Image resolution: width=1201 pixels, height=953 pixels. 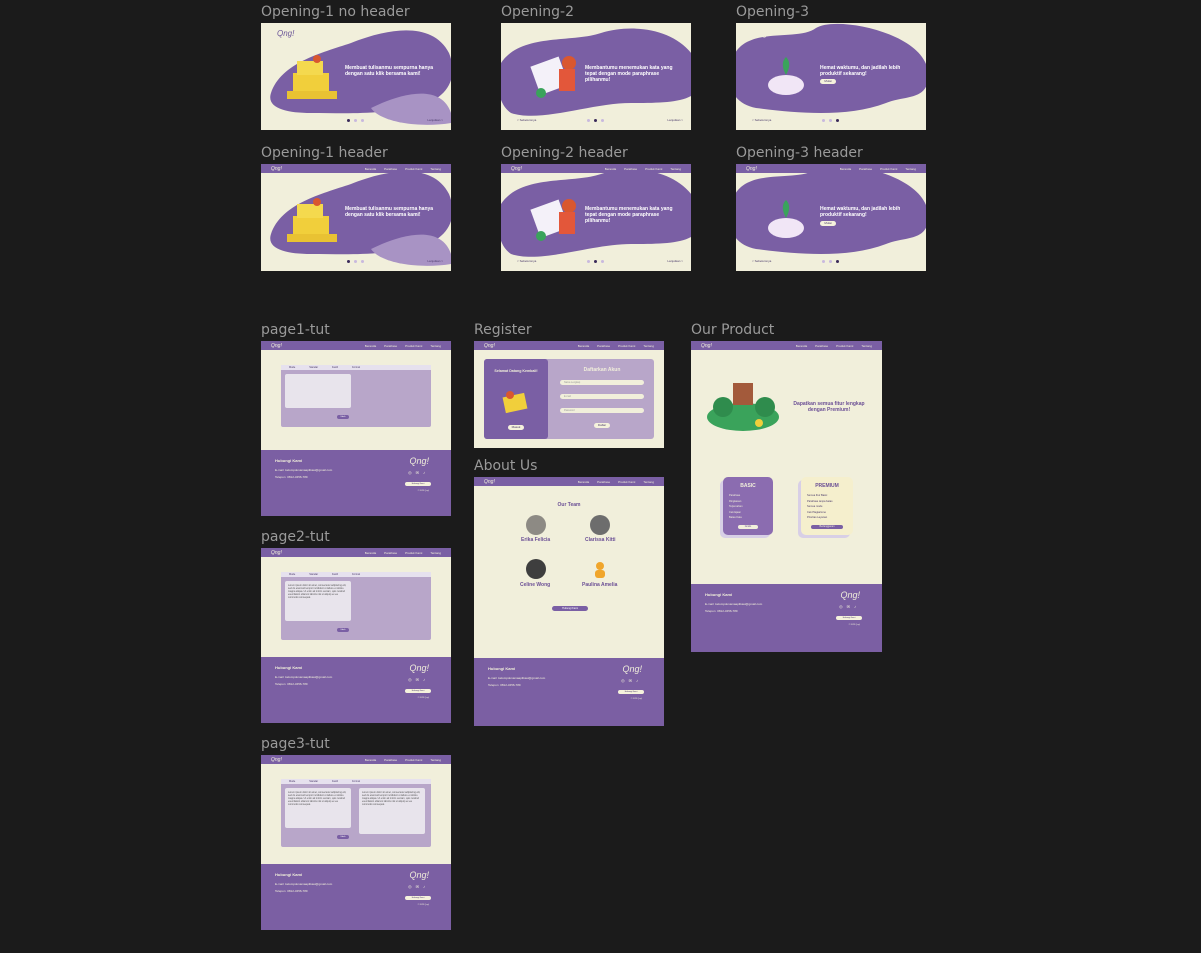 I want to click on email-field: E-mail, so click(x=602, y=396).